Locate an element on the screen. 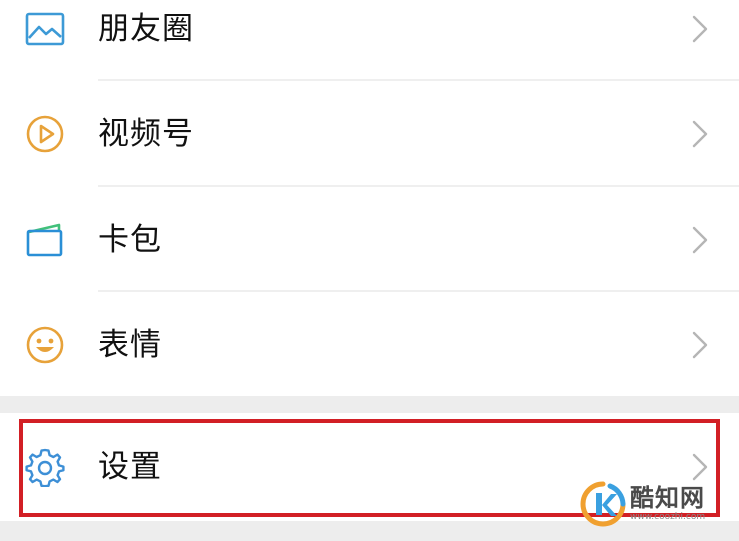 Image resolution: width=739 pixels, height=541 pixels. menu-item-label: 朋友圈 is located at coordinates (146, 28).